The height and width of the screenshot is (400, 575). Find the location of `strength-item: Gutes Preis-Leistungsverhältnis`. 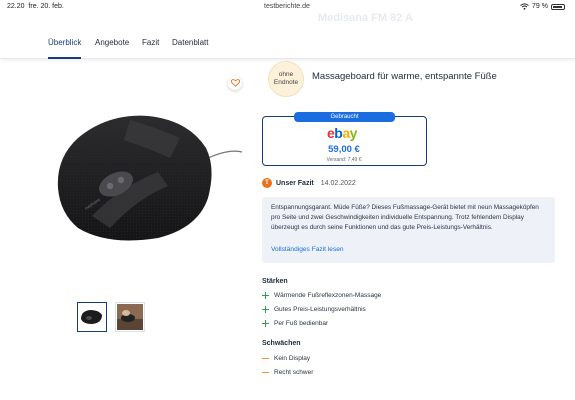

strength-item: Gutes Preis-Leistungsverhältnis is located at coordinates (314, 309).